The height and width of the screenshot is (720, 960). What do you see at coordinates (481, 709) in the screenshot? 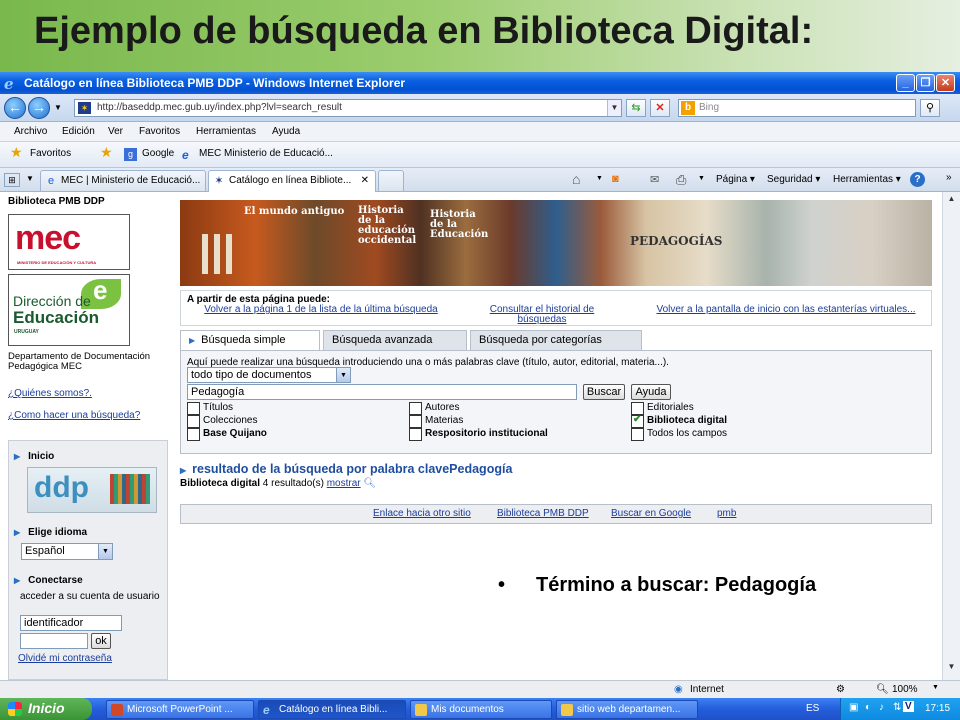
I see `taskbar-mis-documentos: Mis documentos` at bounding box center [481, 709].